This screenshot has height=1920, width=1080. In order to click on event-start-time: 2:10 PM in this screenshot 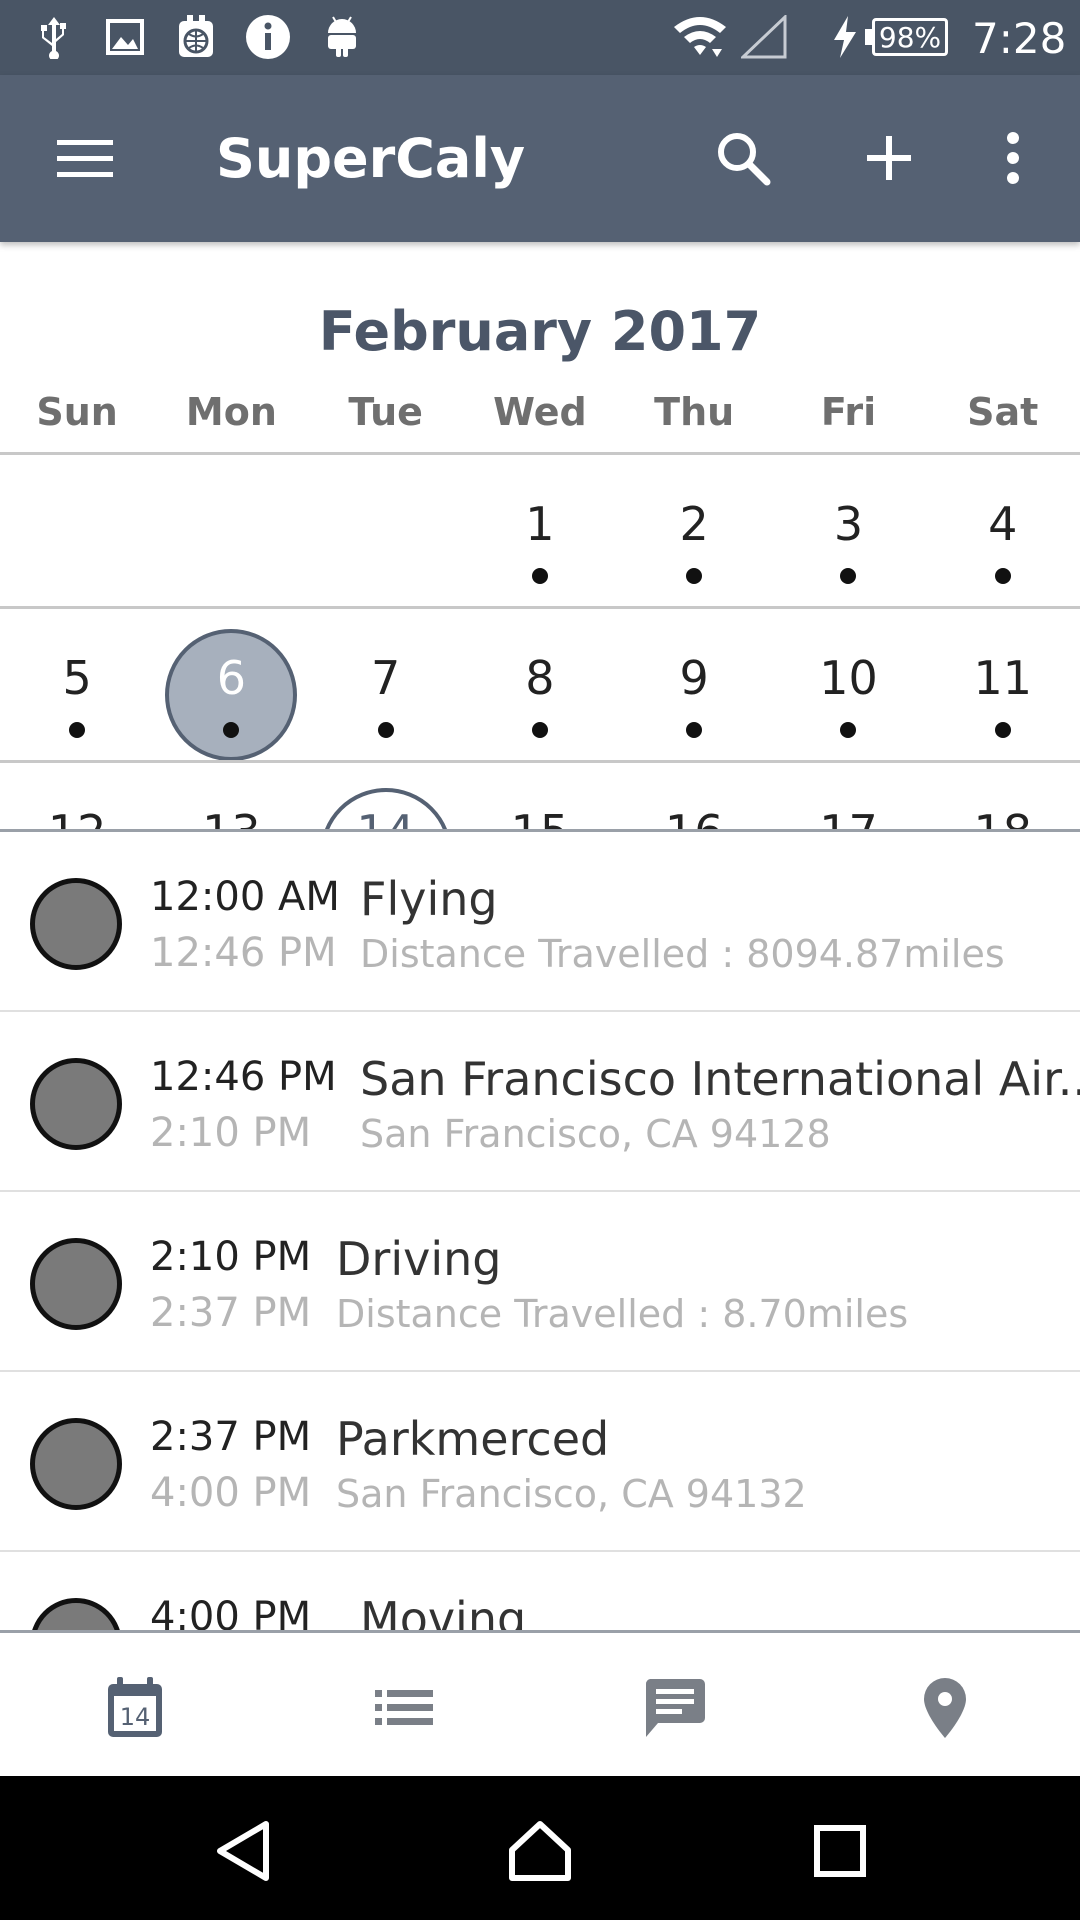, I will do `click(231, 1257)`.